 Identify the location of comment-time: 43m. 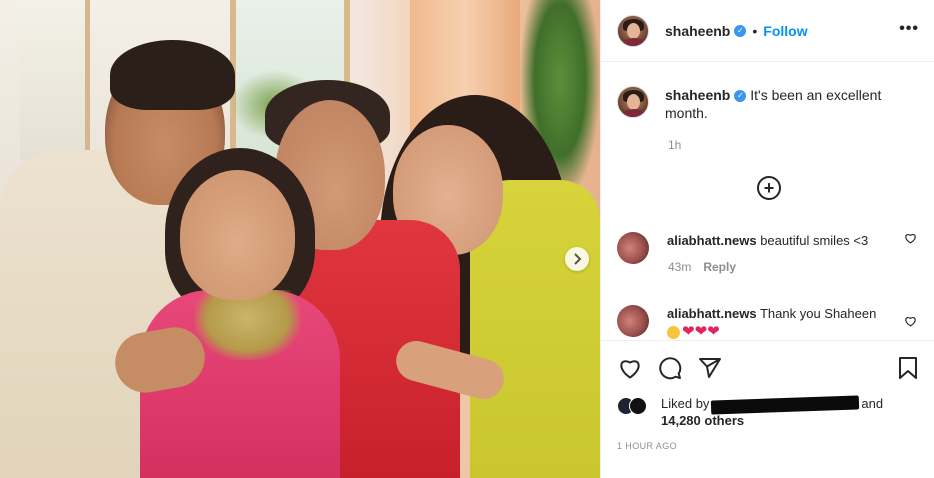
(680, 267).